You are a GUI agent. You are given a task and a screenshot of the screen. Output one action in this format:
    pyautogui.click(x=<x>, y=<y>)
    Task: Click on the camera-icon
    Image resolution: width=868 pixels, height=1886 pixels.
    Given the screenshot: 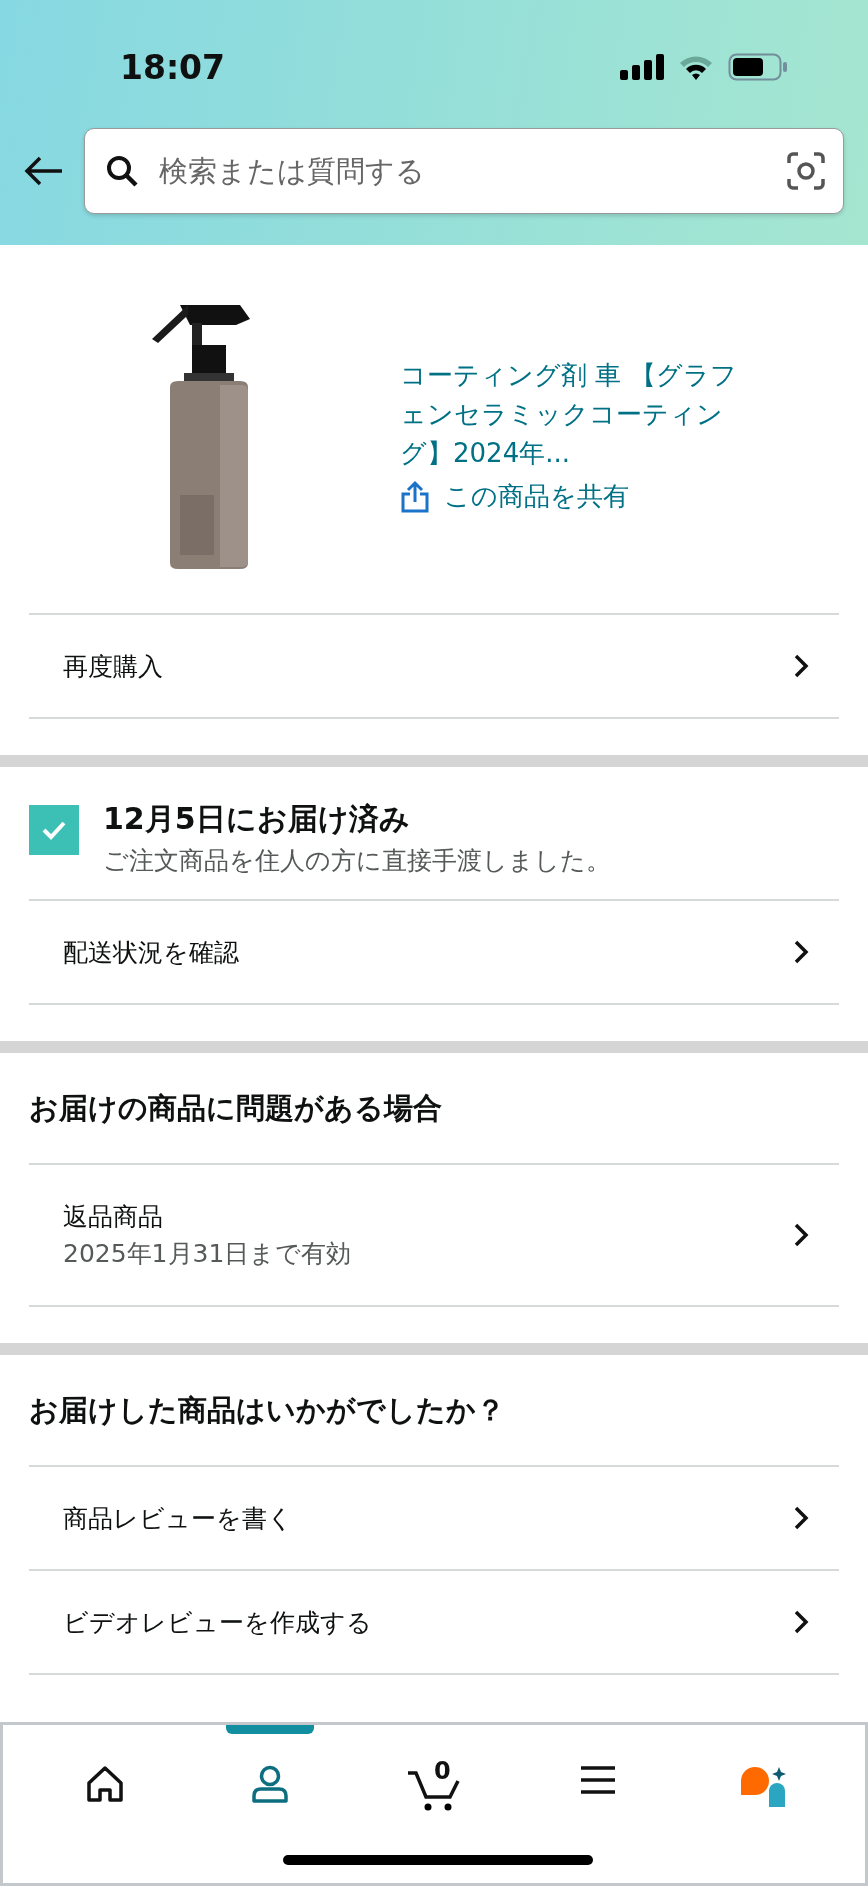 What is the action you would take?
    pyautogui.click(x=806, y=171)
    